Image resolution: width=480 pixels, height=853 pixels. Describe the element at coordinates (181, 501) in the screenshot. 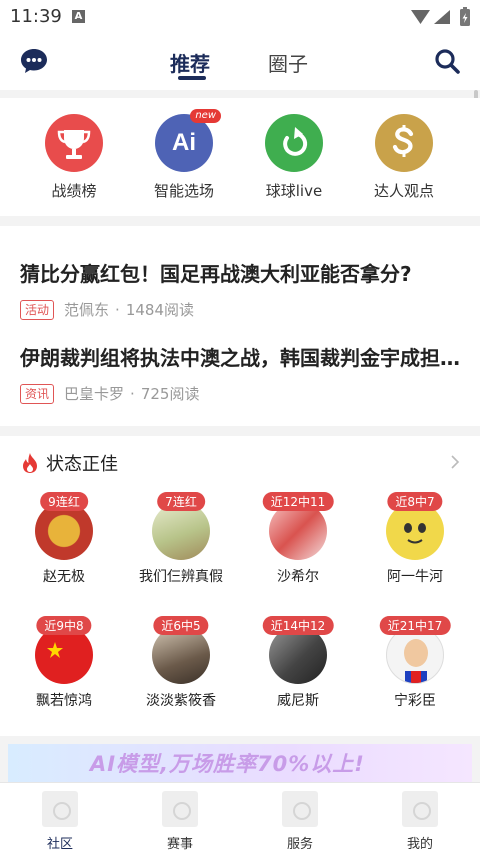

I see `streak-badge: 7连红` at that location.